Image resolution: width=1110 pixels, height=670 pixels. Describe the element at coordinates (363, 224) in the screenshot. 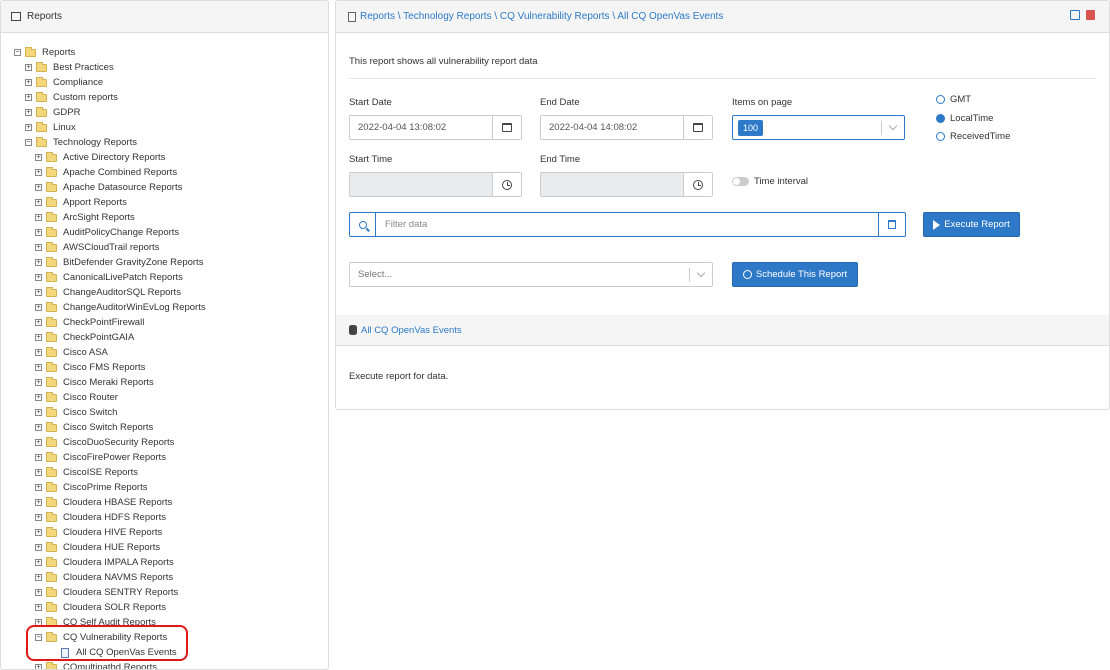

I see `search-button` at that location.